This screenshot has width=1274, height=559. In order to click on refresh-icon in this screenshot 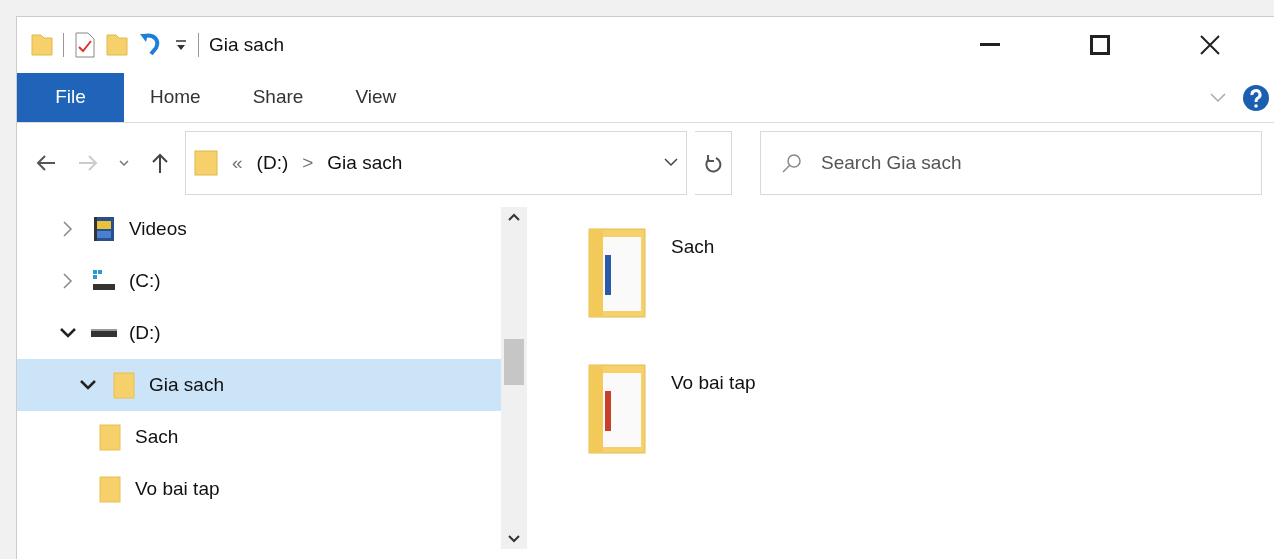, I will do `click(713, 163)`.